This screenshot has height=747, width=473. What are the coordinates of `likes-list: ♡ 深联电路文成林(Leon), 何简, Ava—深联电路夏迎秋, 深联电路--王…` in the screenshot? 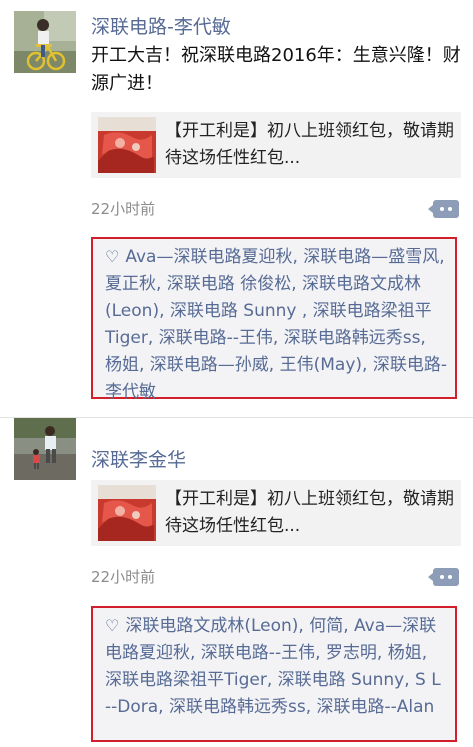 It's located at (274, 674).